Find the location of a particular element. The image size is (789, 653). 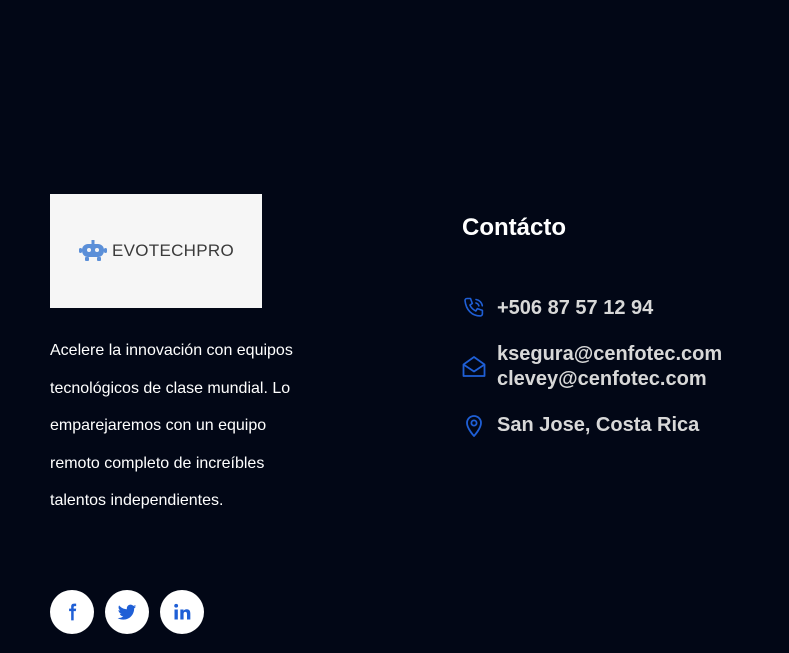

linkedin-icon is located at coordinates (182, 611).